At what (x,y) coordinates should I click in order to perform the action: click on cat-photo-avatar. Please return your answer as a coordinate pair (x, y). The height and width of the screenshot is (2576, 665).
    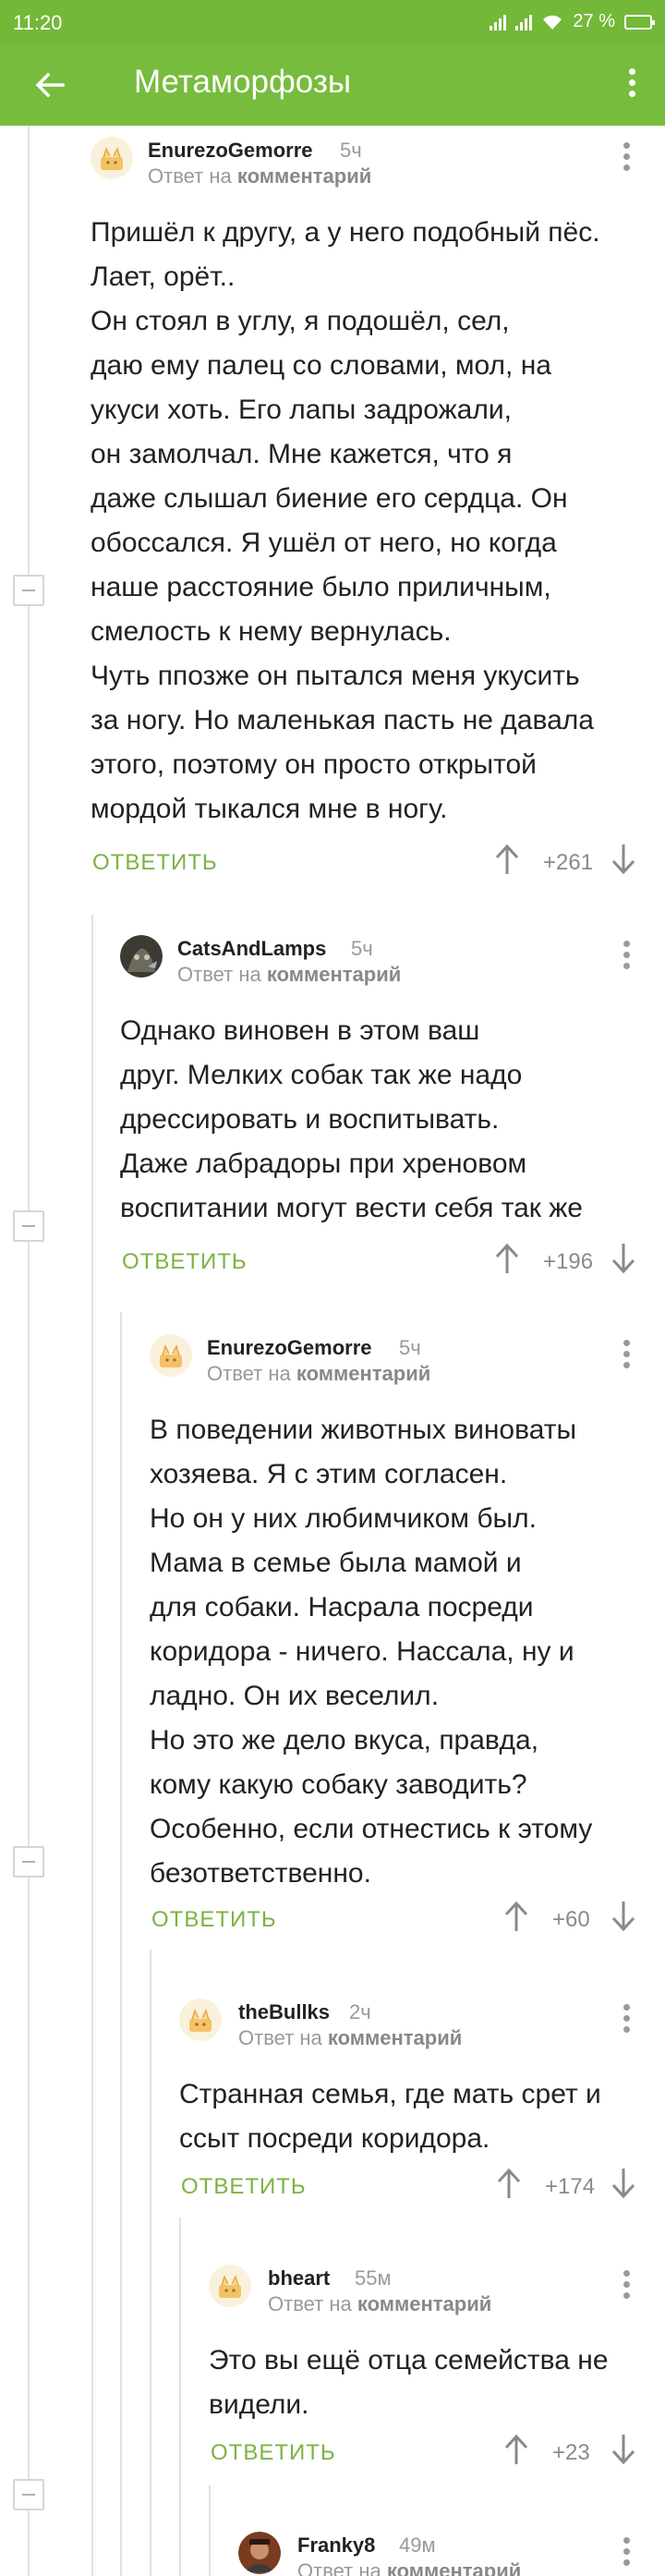
    Looking at the image, I should click on (141, 956).